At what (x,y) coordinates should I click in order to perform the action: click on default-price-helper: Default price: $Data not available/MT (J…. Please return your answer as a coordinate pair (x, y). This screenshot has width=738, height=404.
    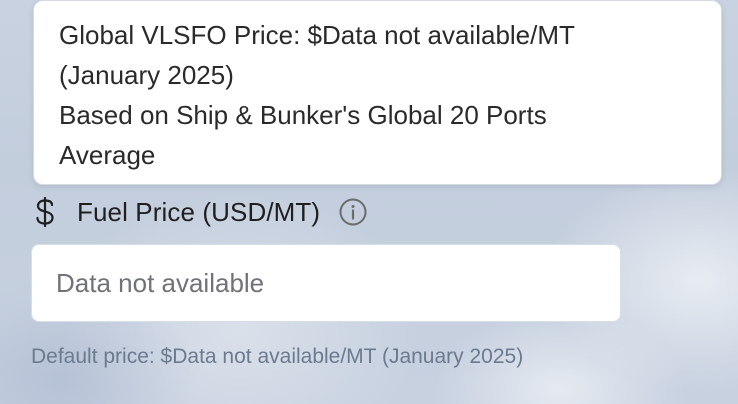
    Looking at the image, I should click on (277, 356).